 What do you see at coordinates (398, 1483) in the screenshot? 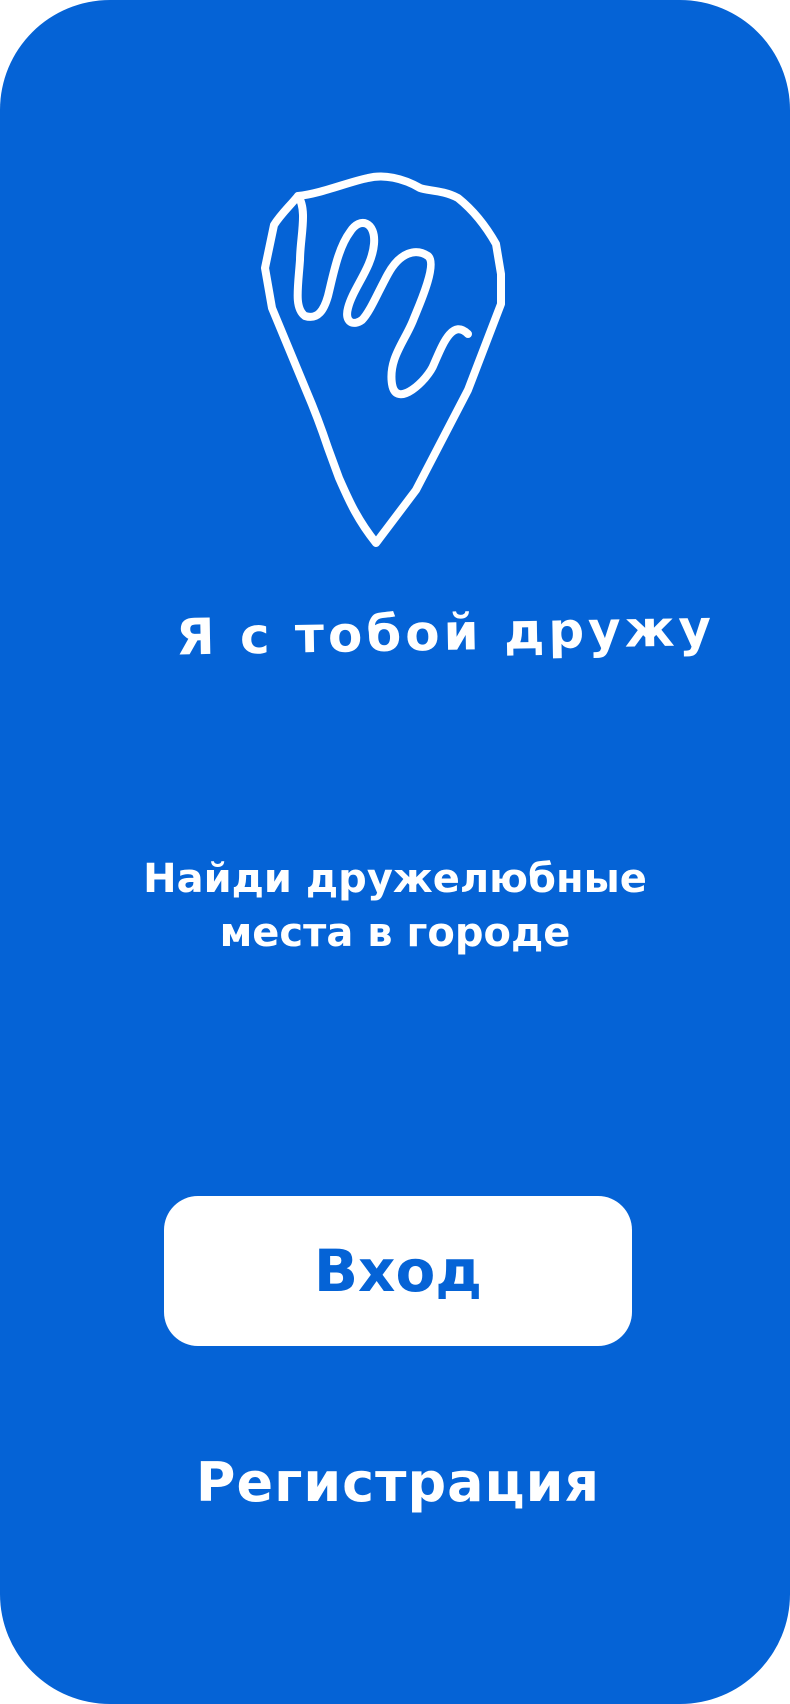
I see `register-link: Регистрация` at bounding box center [398, 1483].